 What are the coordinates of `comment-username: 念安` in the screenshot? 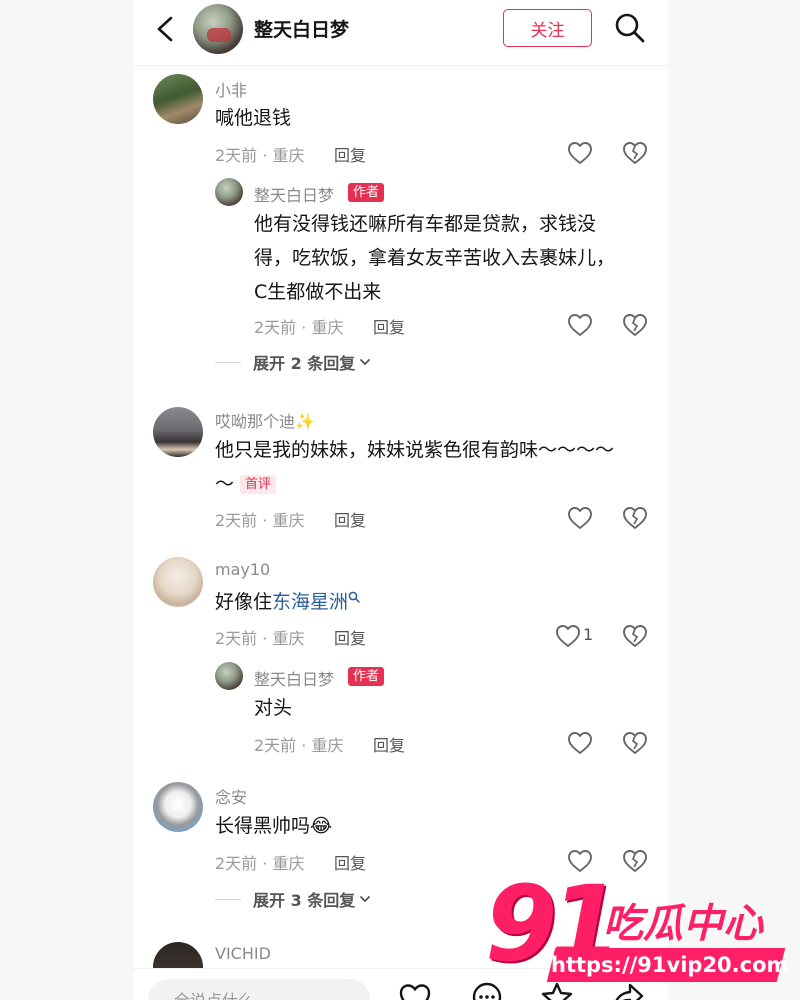 It's located at (231, 796).